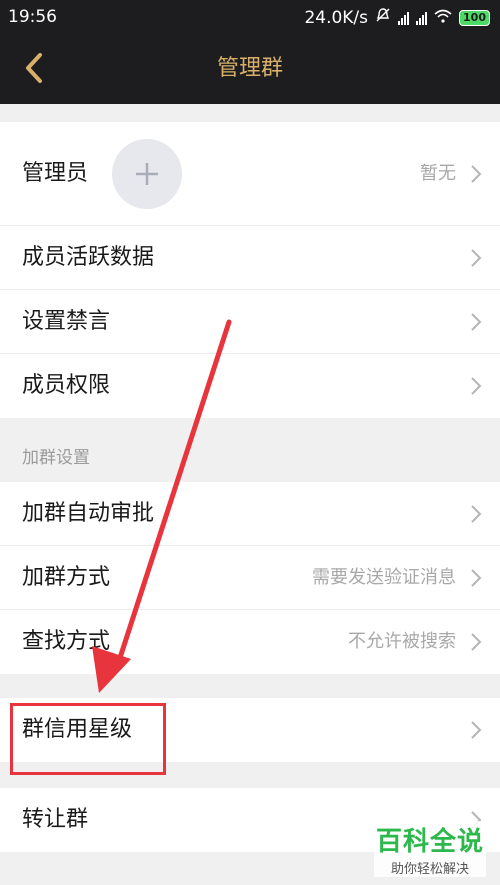 Image resolution: width=500 pixels, height=885 pixels. What do you see at coordinates (383, 17) in the screenshot?
I see `mute-bell-icon` at bounding box center [383, 17].